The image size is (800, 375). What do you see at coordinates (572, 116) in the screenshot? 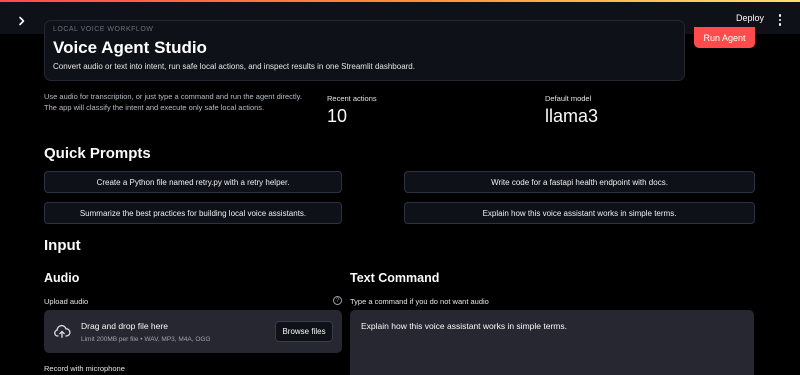
I see `metric-value-default-model: llama3` at bounding box center [572, 116].